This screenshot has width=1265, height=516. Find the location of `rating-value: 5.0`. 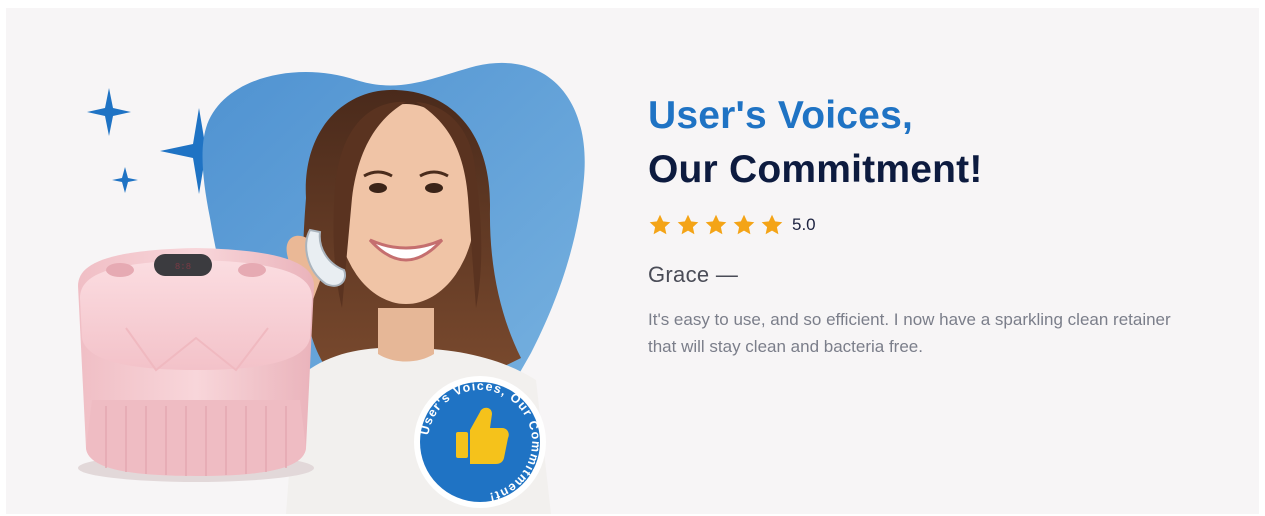

rating-value: 5.0 is located at coordinates (804, 224).